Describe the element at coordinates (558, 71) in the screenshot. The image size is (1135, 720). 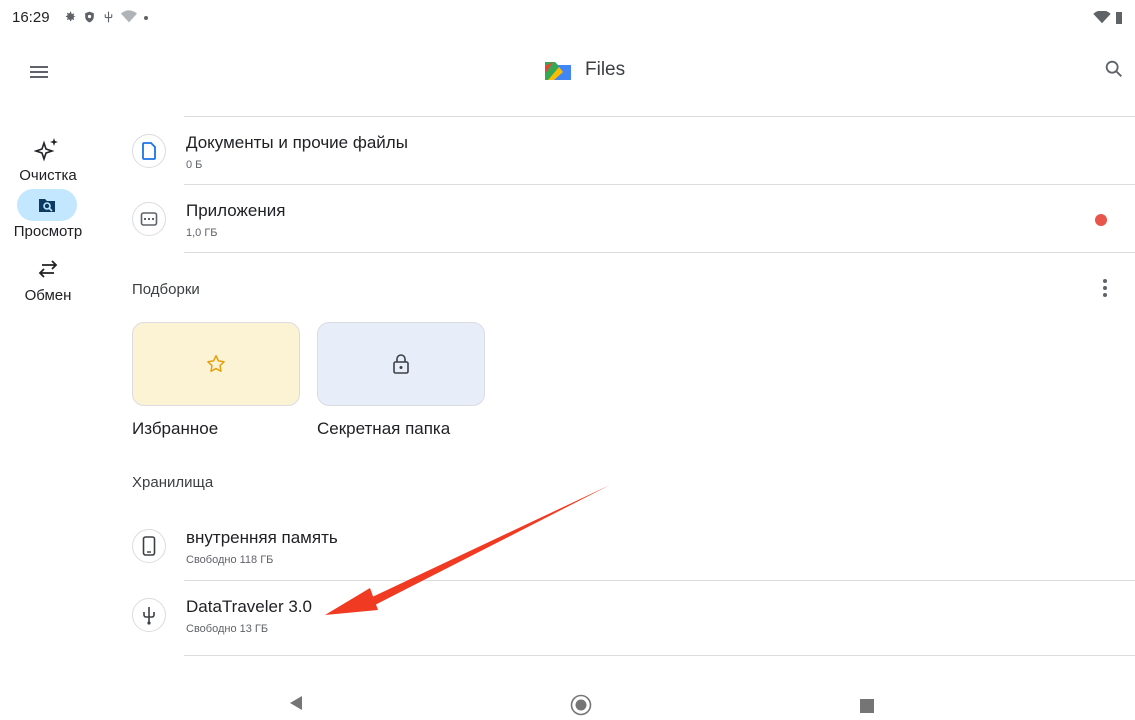
I see `files-logo-icon` at that location.